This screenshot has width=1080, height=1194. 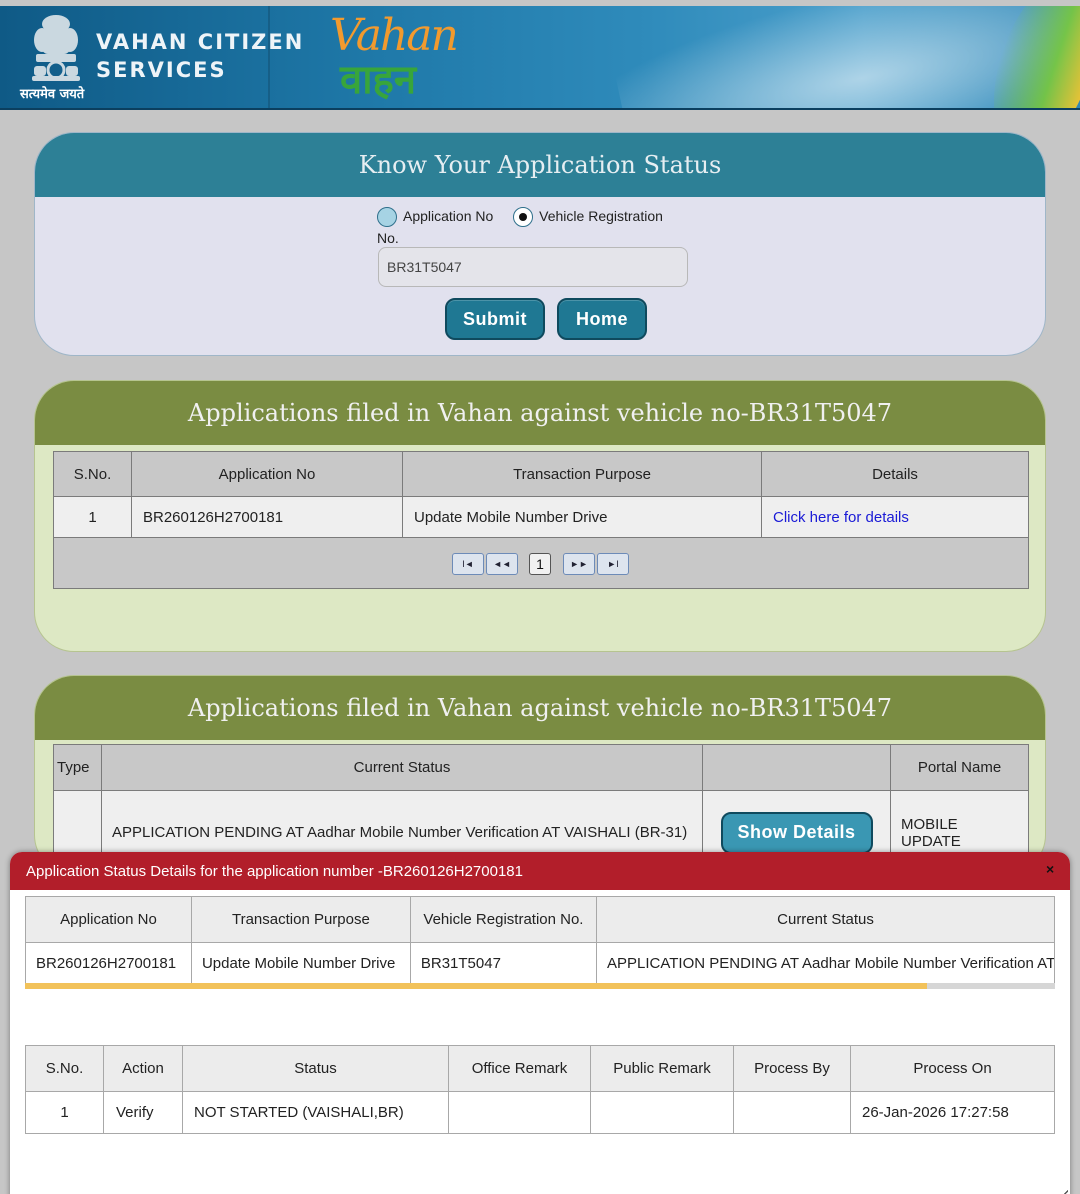 I want to click on pagination-bar: I◄ ◄◄ 1 ►► ►I, so click(x=541, y=563).